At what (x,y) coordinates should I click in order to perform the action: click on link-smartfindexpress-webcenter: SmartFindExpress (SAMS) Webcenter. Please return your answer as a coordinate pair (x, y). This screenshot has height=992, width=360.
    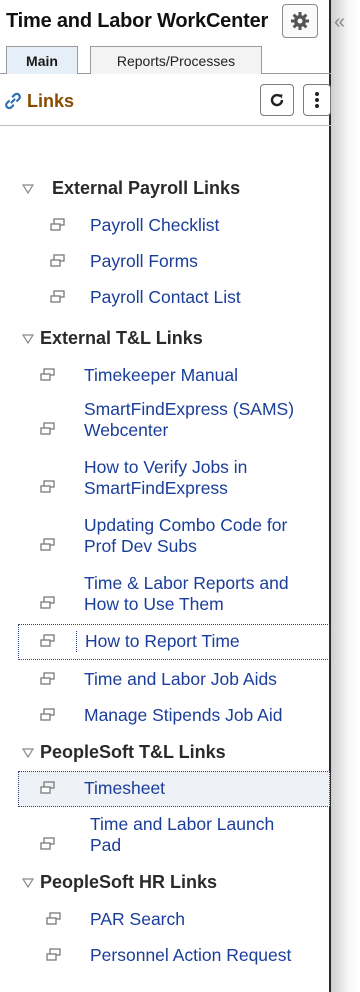
    Looking at the image, I should click on (165, 420).